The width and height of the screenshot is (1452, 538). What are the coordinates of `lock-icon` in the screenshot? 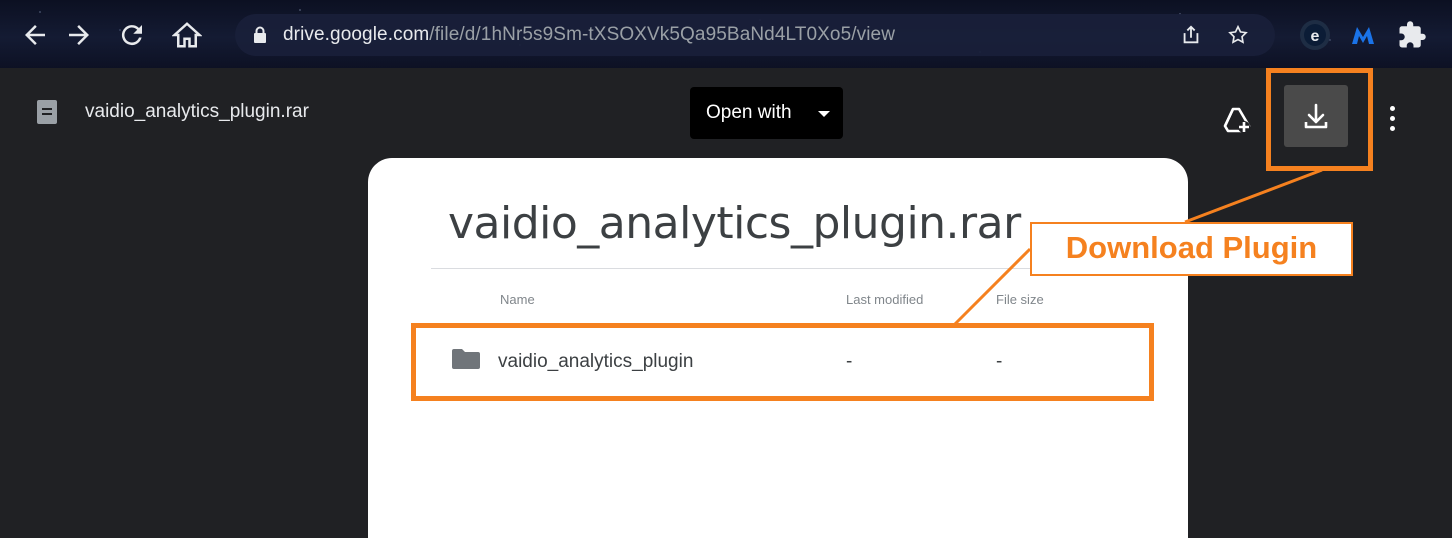 It's located at (260, 34).